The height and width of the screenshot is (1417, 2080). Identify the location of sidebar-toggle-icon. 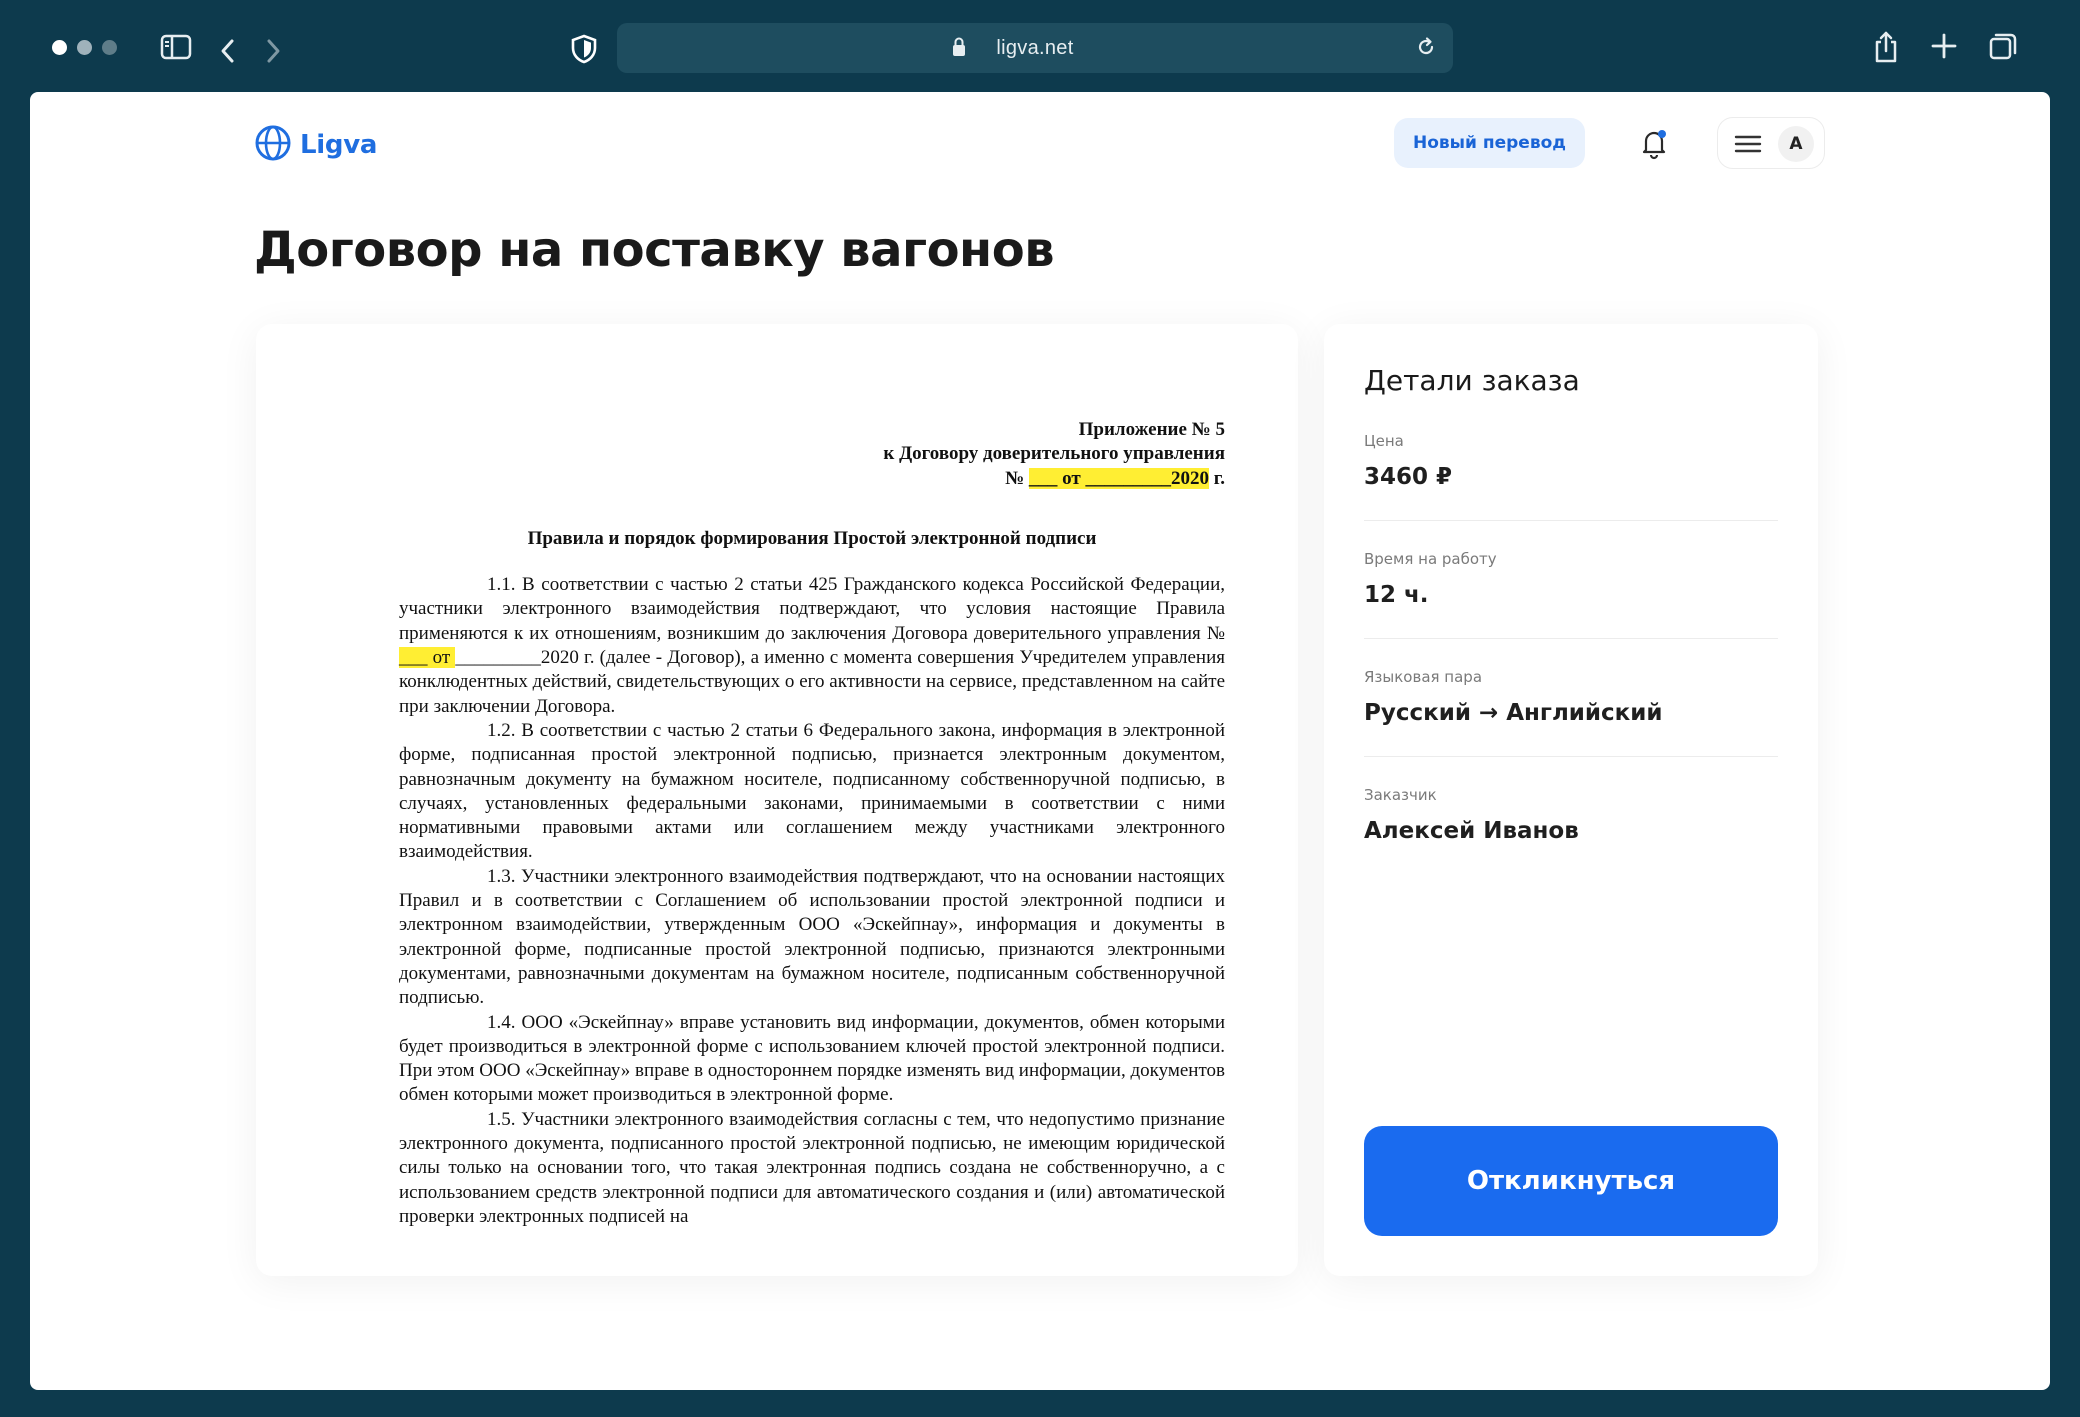
(176, 47).